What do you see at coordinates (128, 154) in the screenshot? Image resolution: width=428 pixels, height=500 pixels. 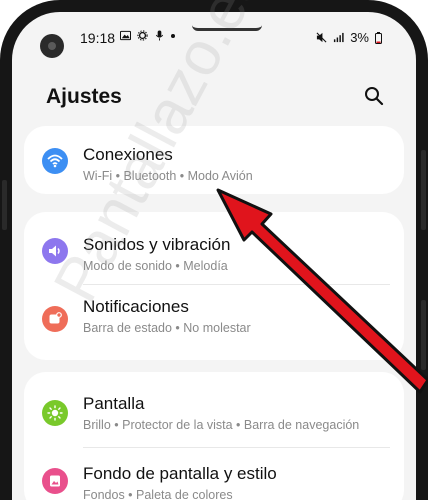 I see `settings-item-title: Conexiones` at bounding box center [128, 154].